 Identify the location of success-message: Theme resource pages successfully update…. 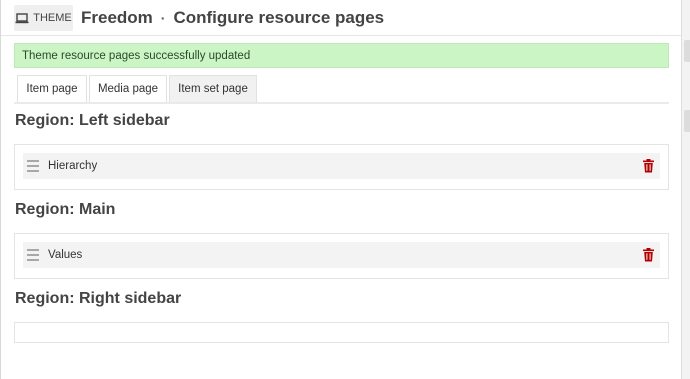
(341, 55).